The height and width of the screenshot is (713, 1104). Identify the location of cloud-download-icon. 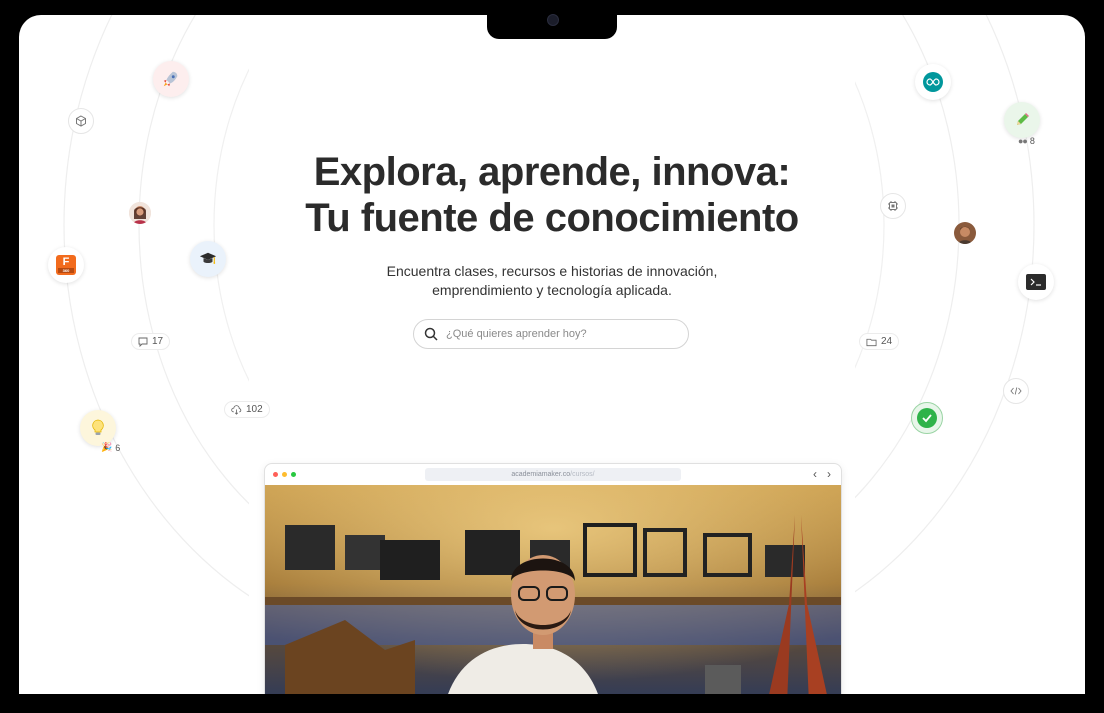
(236, 409).